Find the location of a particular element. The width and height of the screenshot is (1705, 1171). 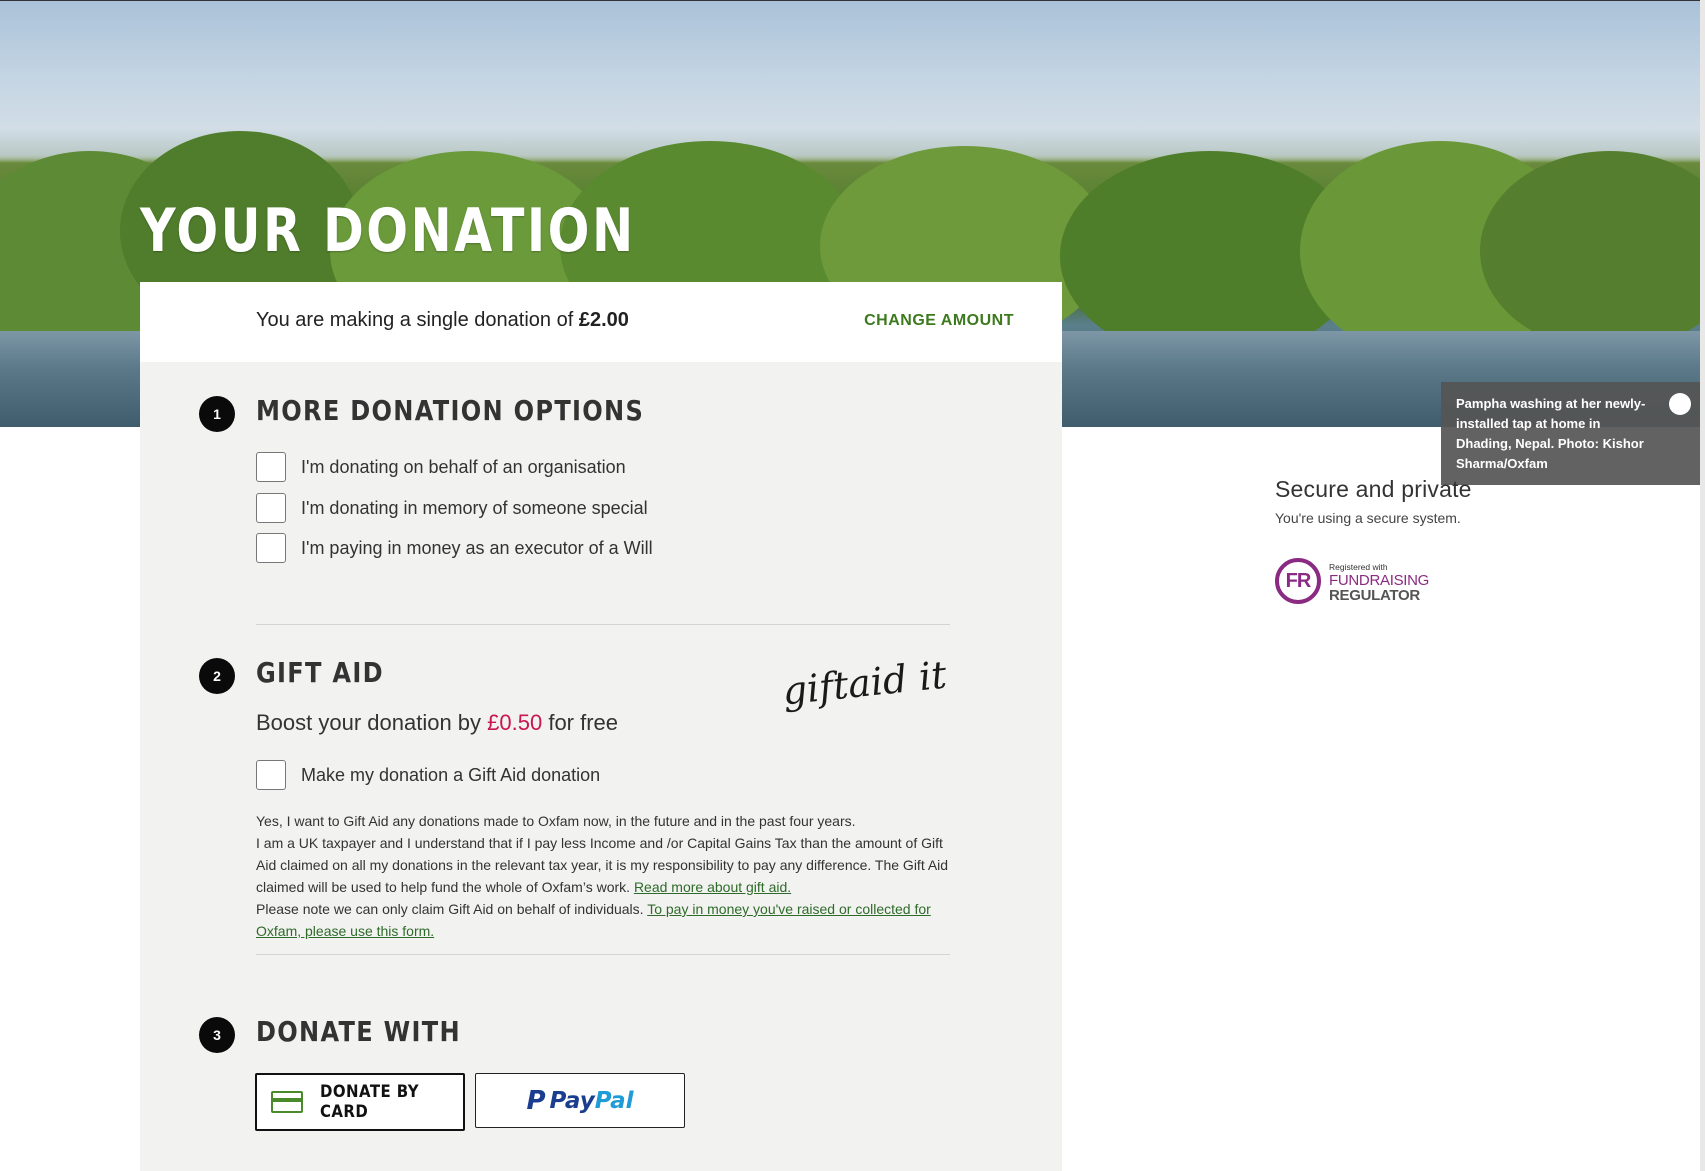

checkbox-gift-aid: Make my donation a Gift Aid donation is located at coordinates (428, 775).